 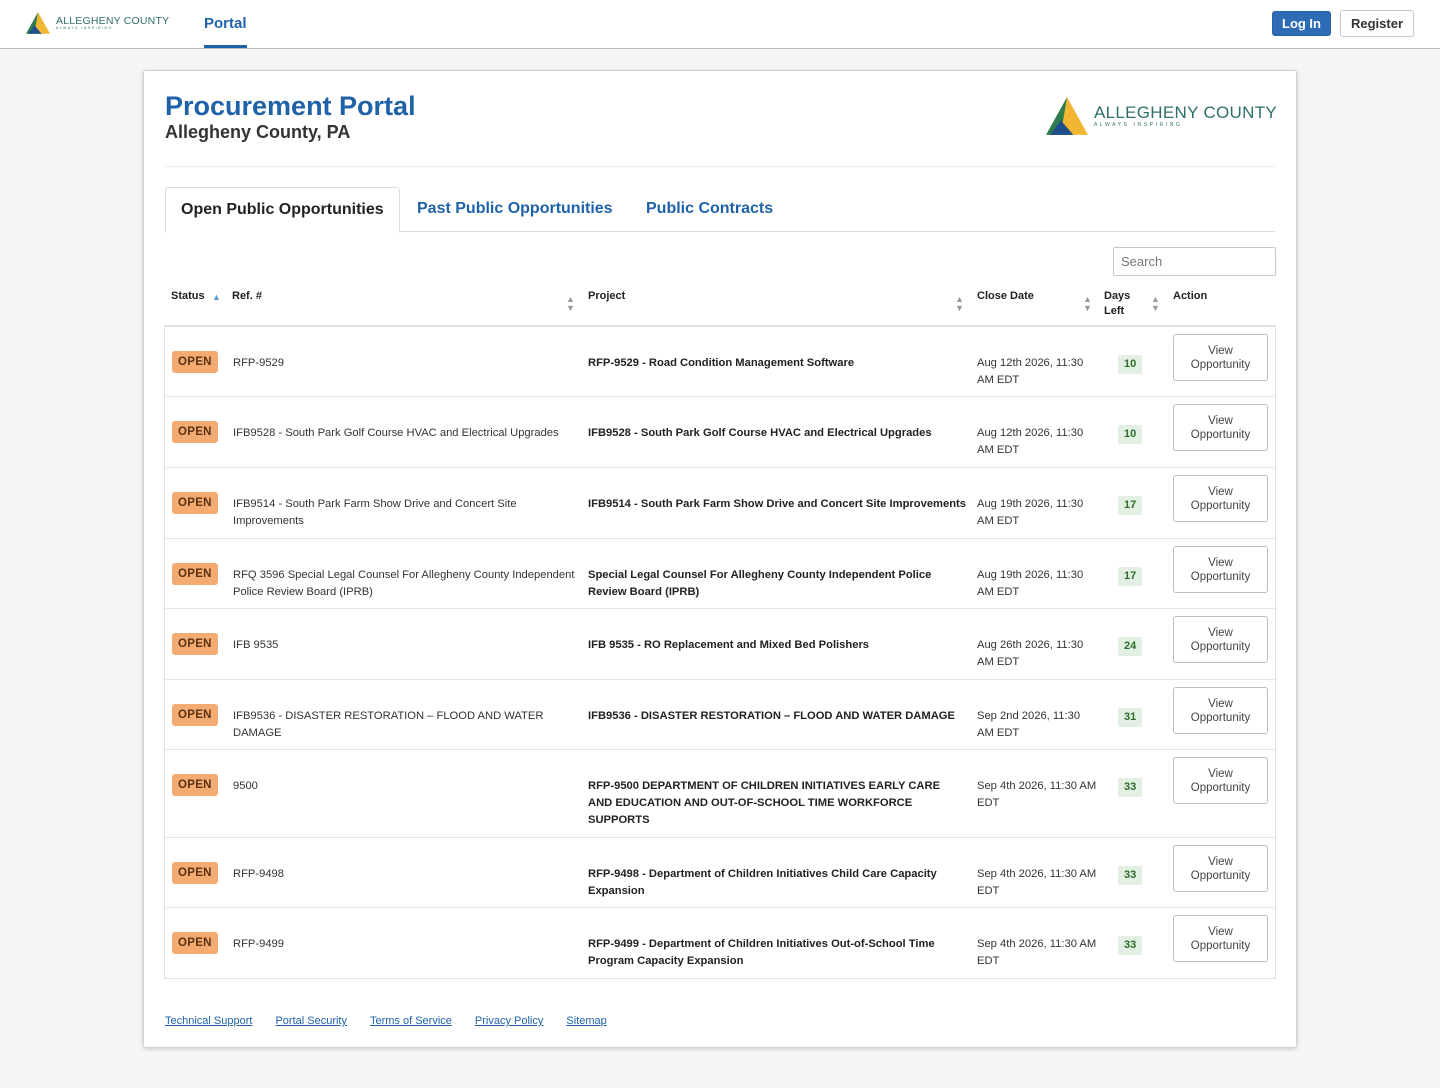 I want to click on footer-link-sitemap: Sitemap, so click(x=586, y=1021).